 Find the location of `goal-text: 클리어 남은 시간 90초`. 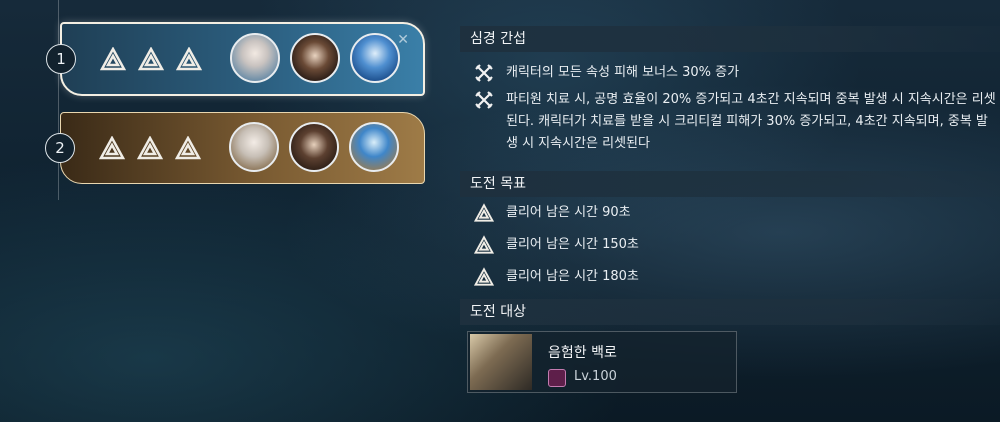

goal-text: 클리어 남은 시간 90초 is located at coordinates (568, 212).